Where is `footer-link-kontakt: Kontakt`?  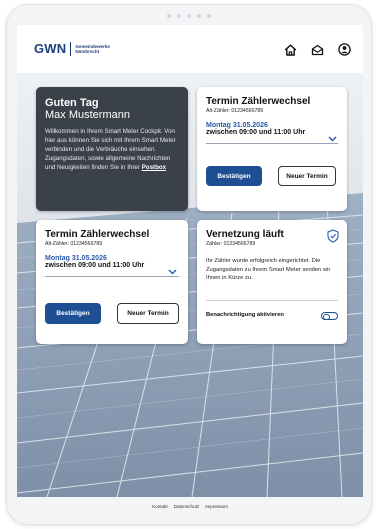 footer-link-kontakt: Kontakt is located at coordinates (160, 506).